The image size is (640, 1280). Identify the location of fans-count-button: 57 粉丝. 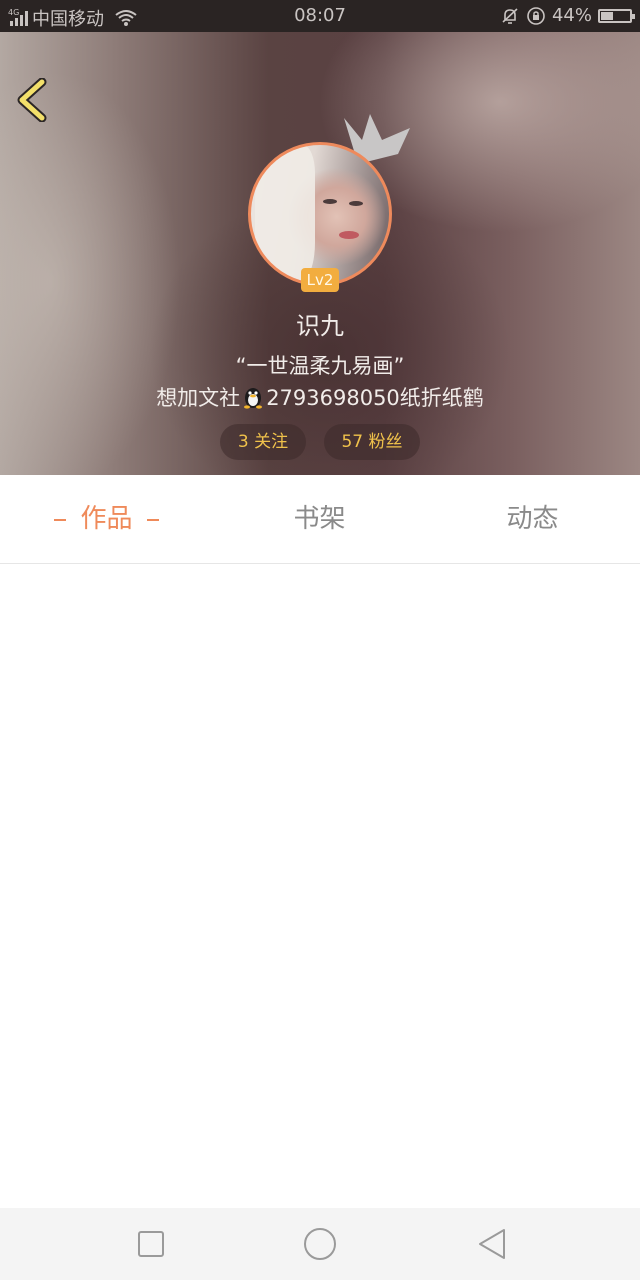
(372, 442).